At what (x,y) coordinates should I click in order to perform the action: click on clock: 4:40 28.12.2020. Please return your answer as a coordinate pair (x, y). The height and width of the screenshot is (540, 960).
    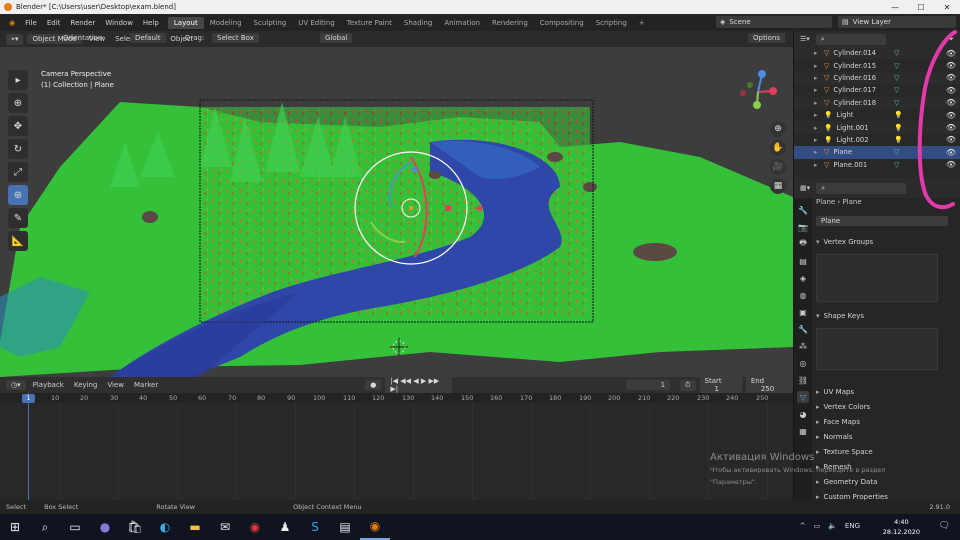
    Looking at the image, I should click on (901, 527).